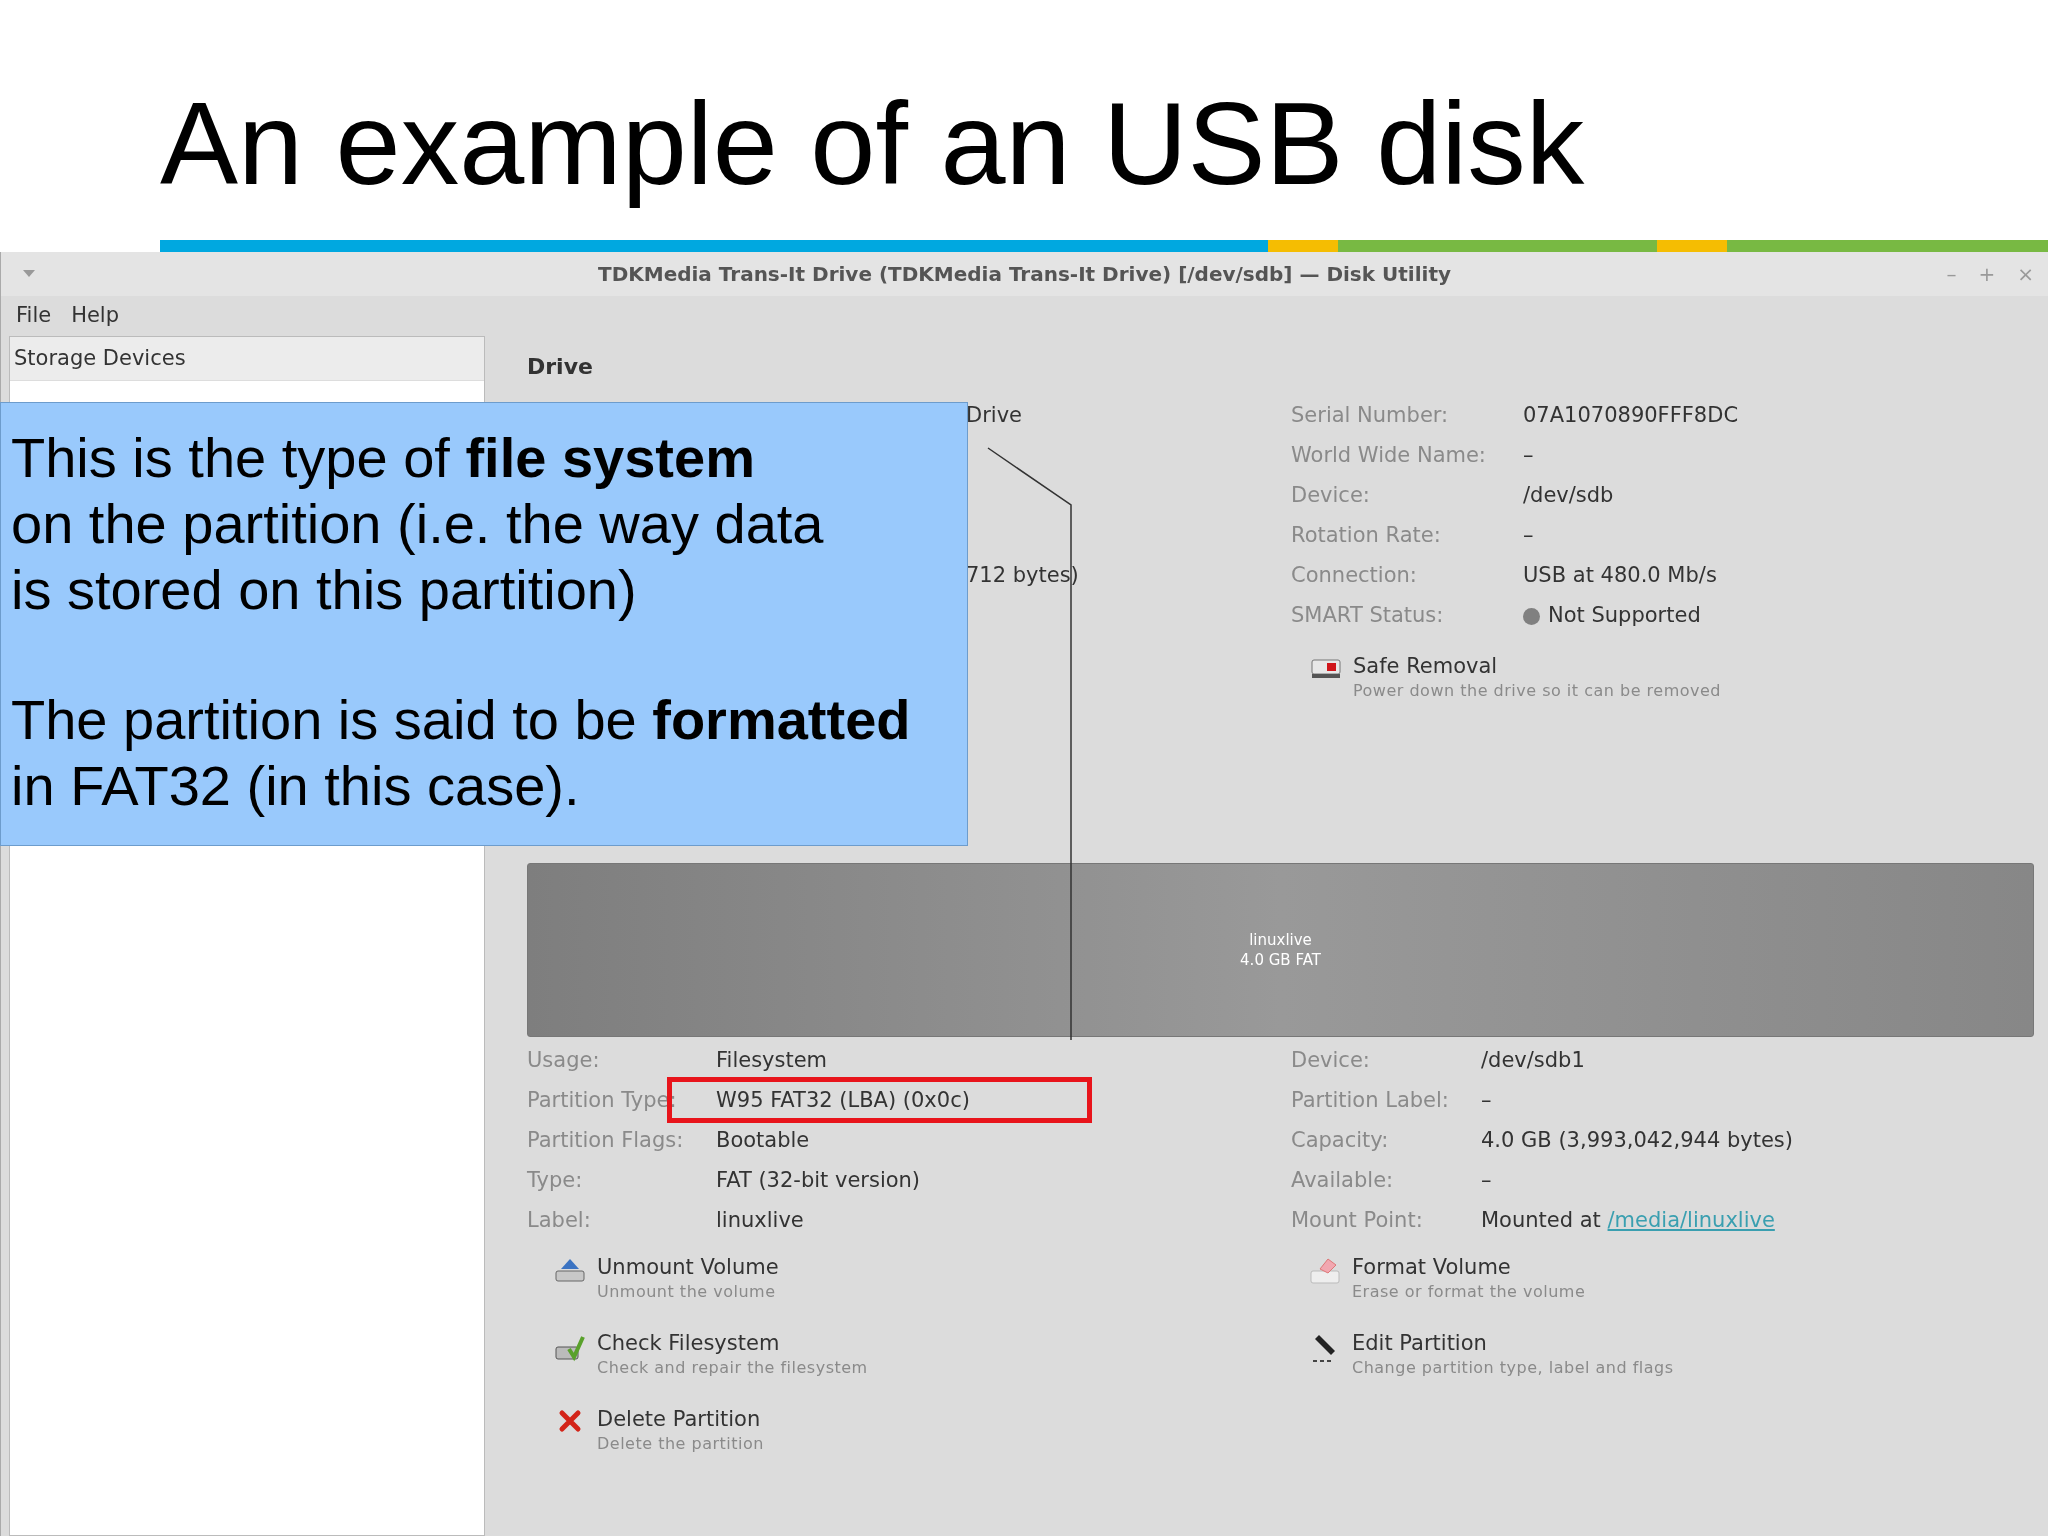  Describe the element at coordinates (688, 1267) in the screenshot. I see `action-title: Unmount Volume` at that location.